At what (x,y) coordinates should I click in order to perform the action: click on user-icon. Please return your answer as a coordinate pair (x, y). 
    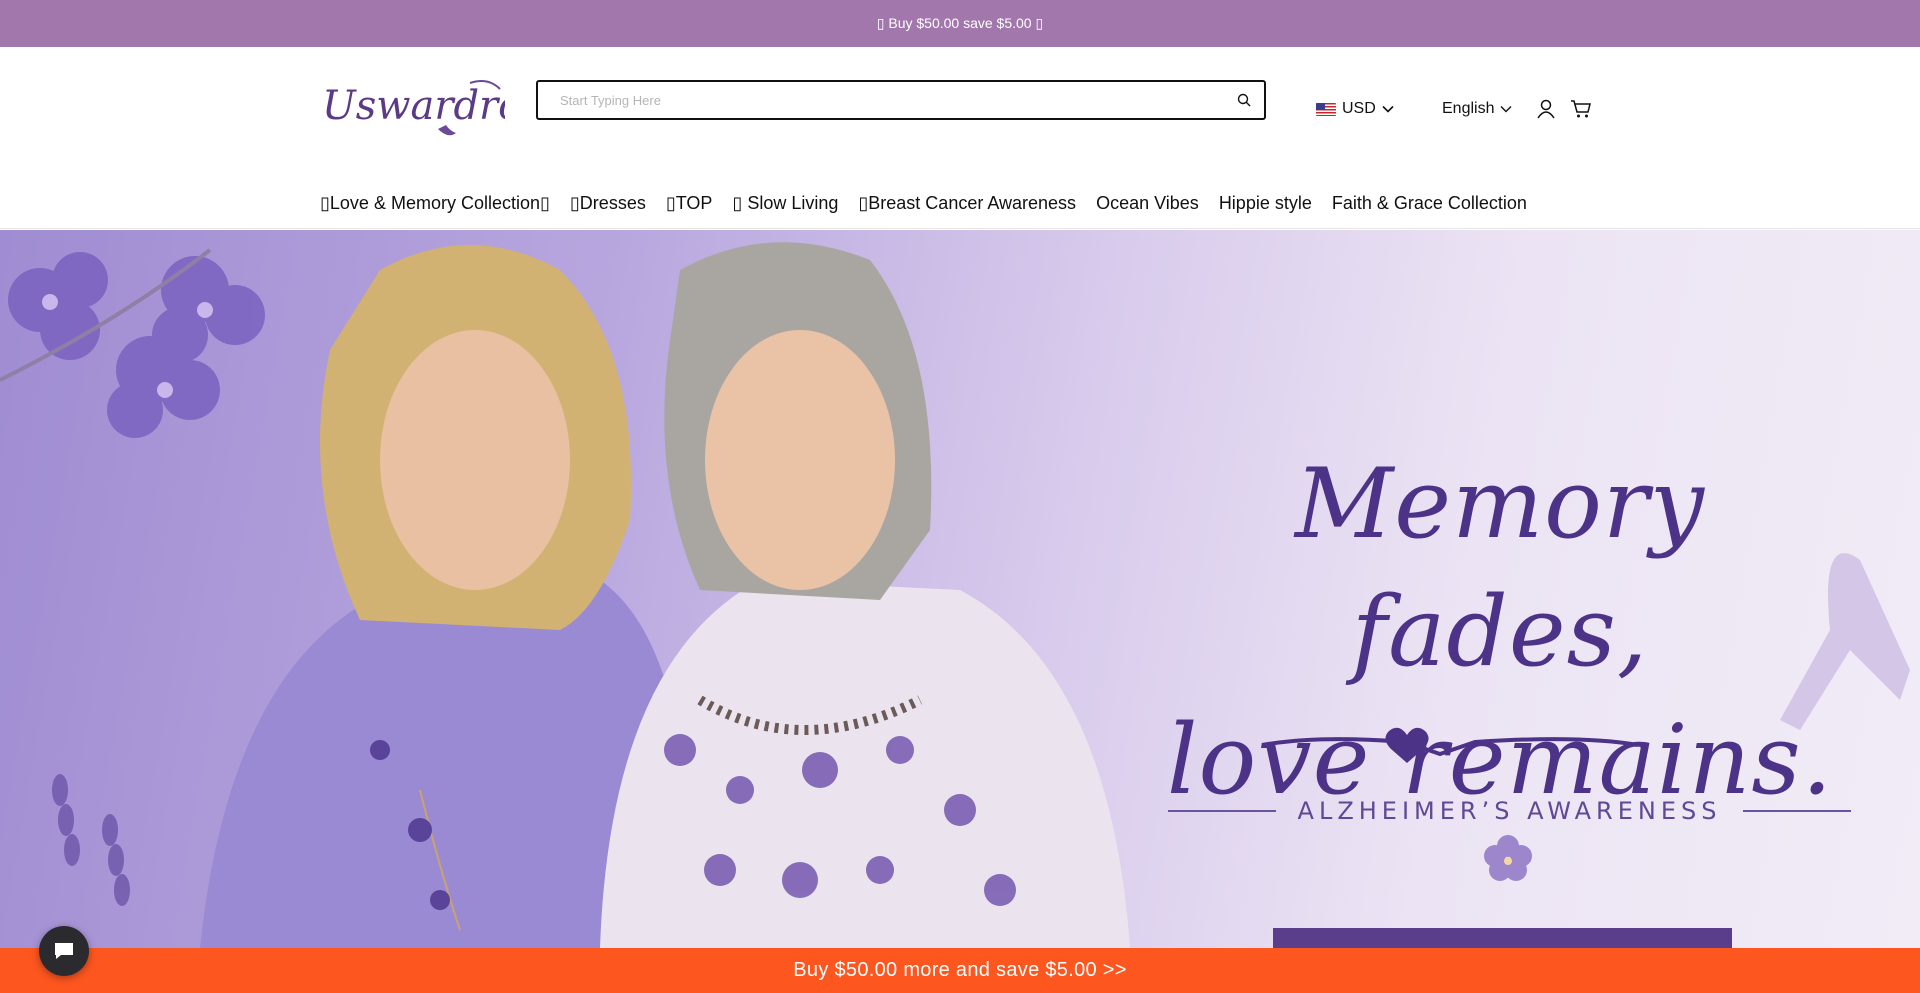
    Looking at the image, I should click on (1546, 109).